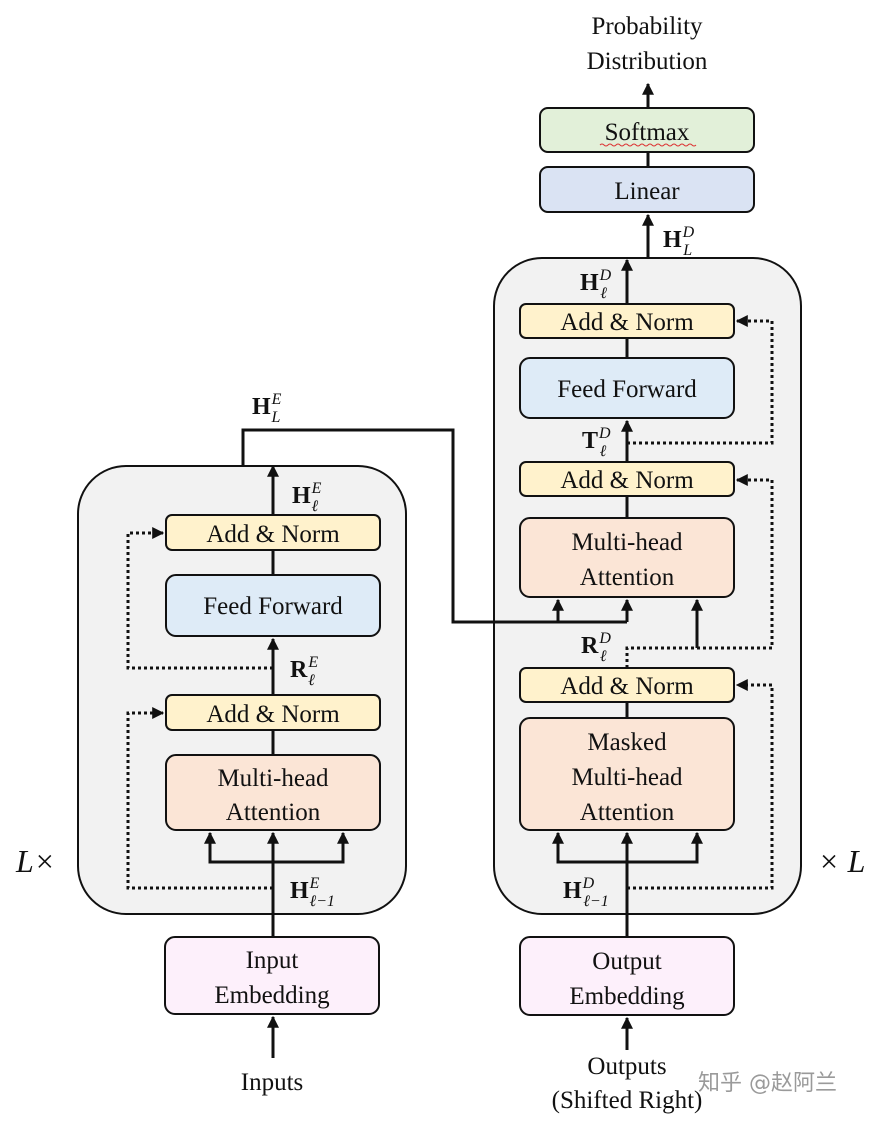 This screenshot has height=1121, width=884. What do you see at coordinates (767, 1083) in the screenshot?
I see `watermark: 知乎 @赵阿兰` at bounding box center [767, 1083].